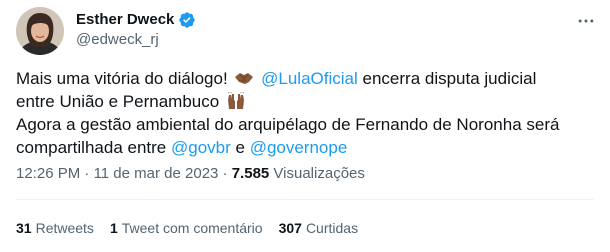  What do you see at coordinates (125, 20) in the screenshot?
I see `author-display-name: Esther Dweck` at bounding box center [125, 20].